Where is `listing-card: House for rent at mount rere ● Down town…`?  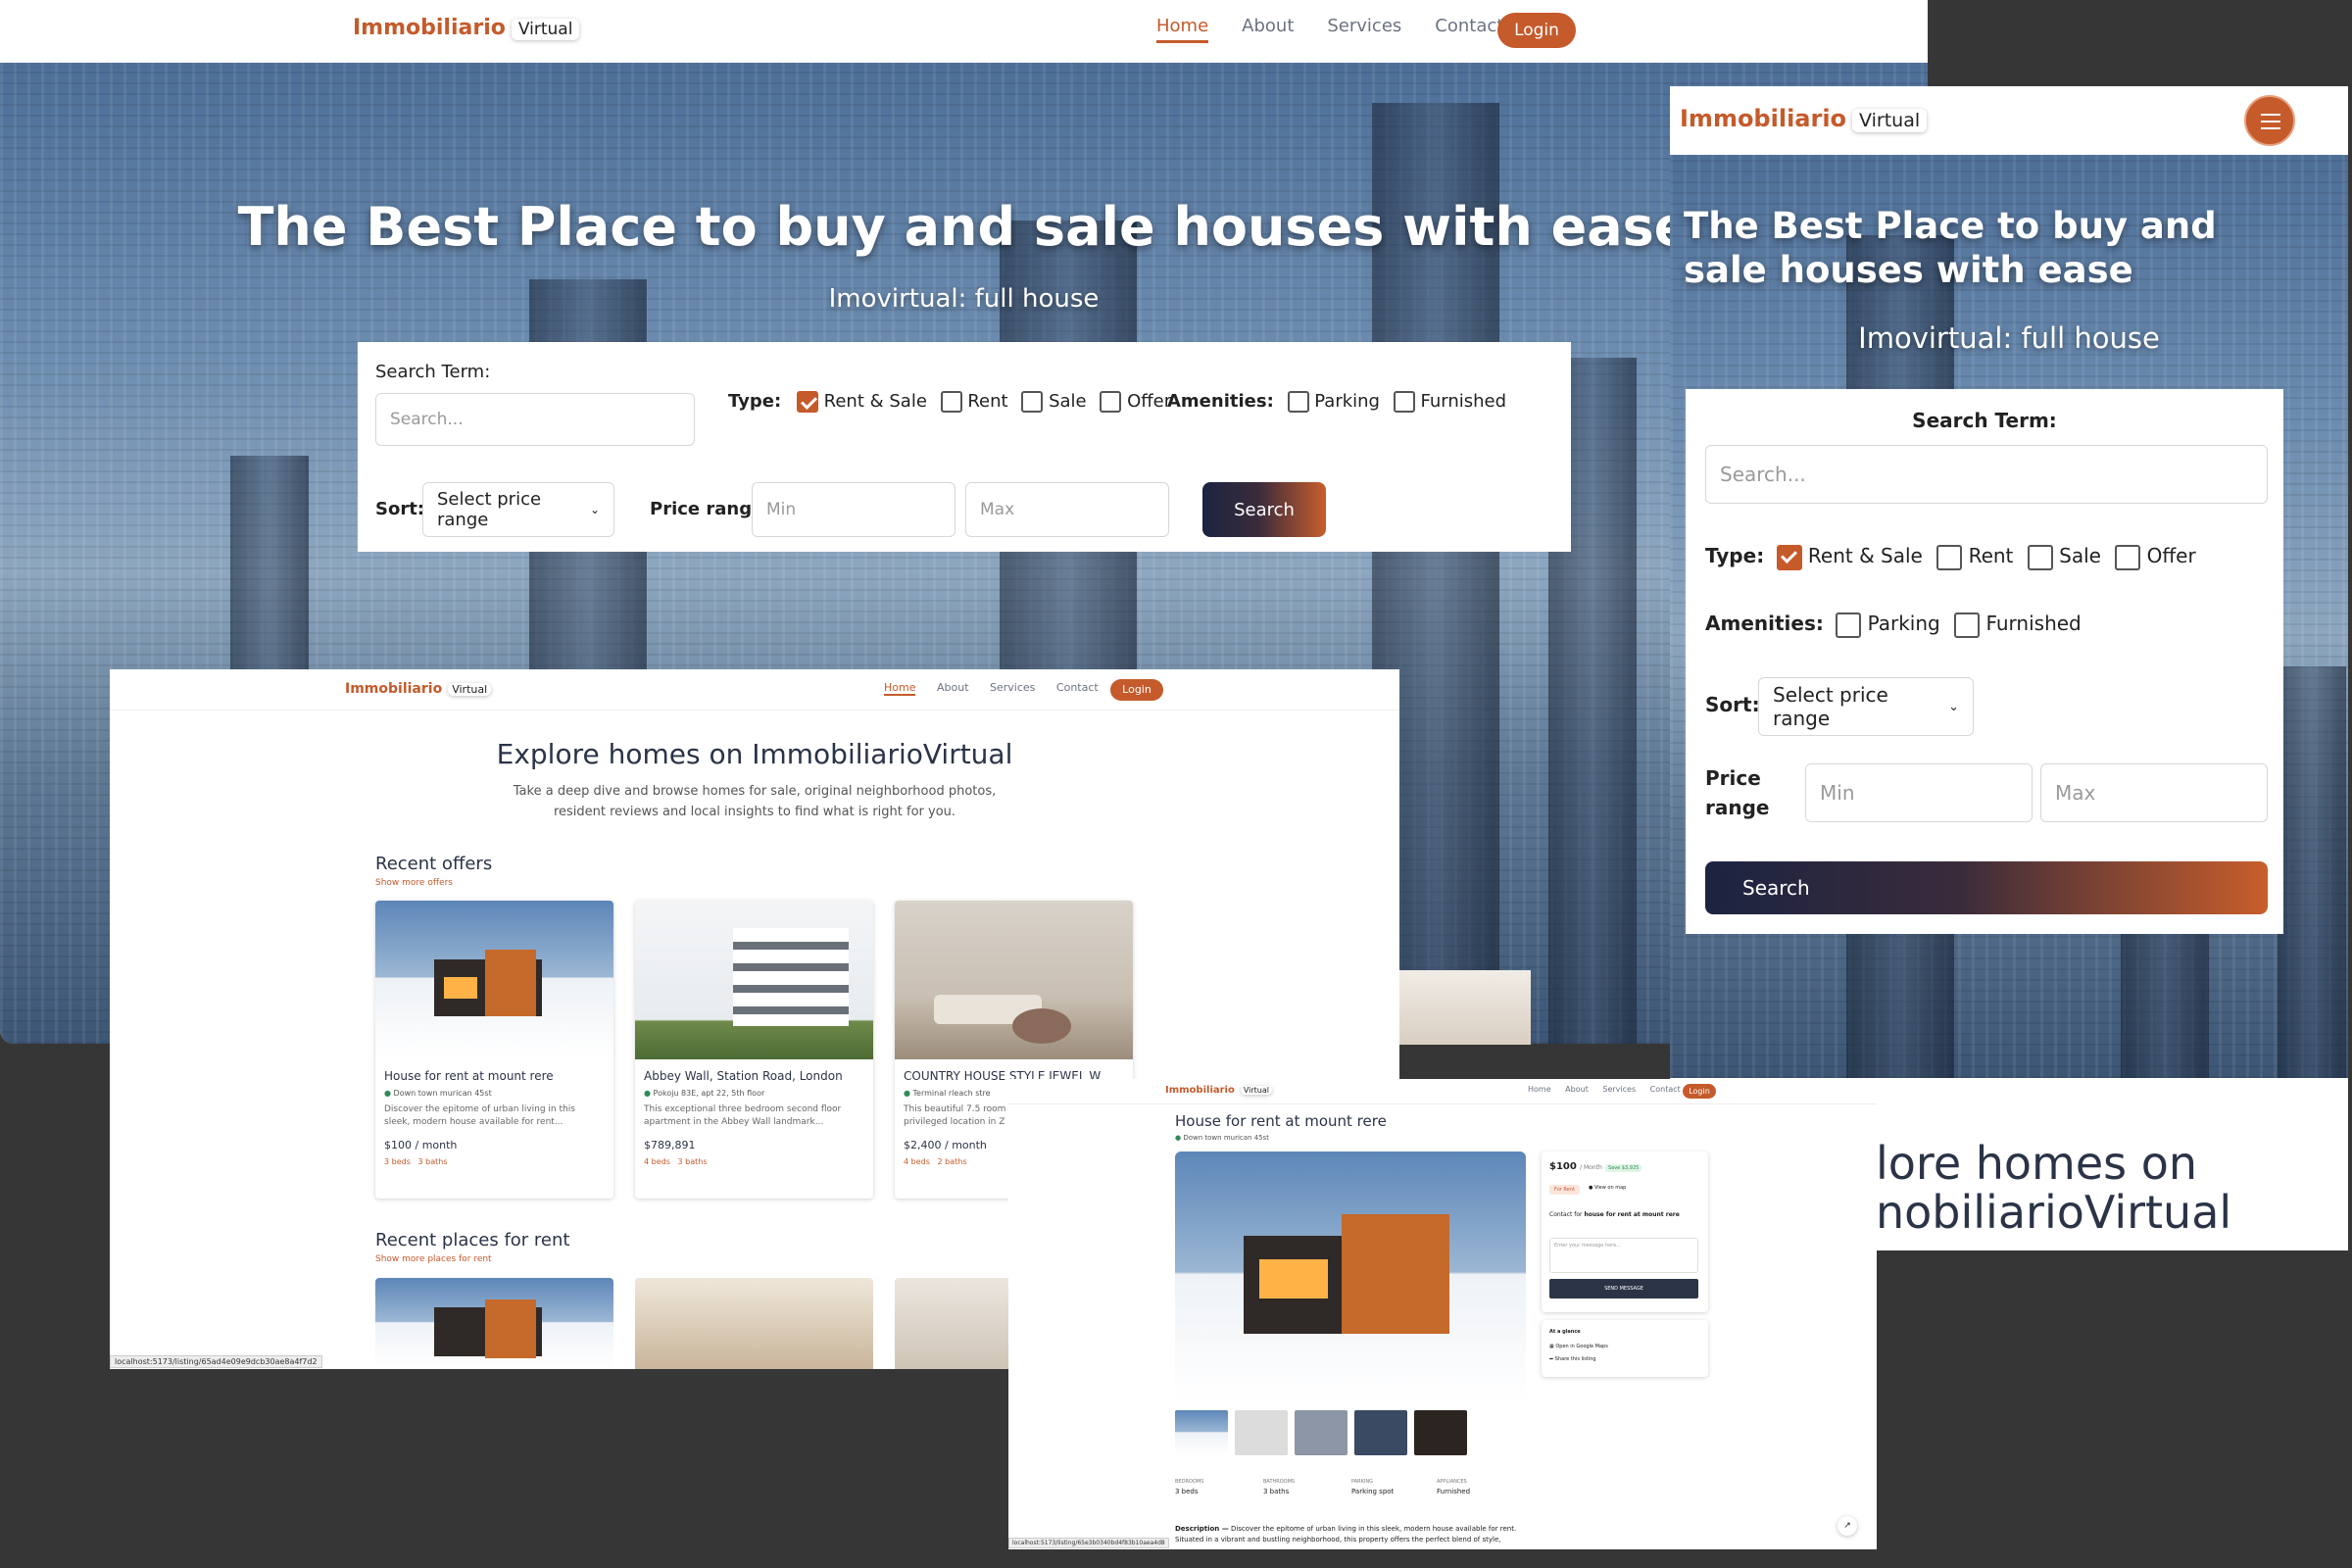 listing-card: House for rent at mount rere ● Down town… is located at coordinates (494, 1050).